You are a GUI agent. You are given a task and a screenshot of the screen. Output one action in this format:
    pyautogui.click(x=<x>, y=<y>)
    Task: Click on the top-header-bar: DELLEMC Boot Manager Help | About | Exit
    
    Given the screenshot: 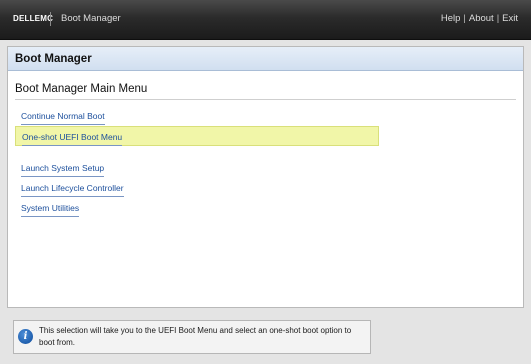 What is the action you would take?
    pyautogui.click(x=265, y=20)
    